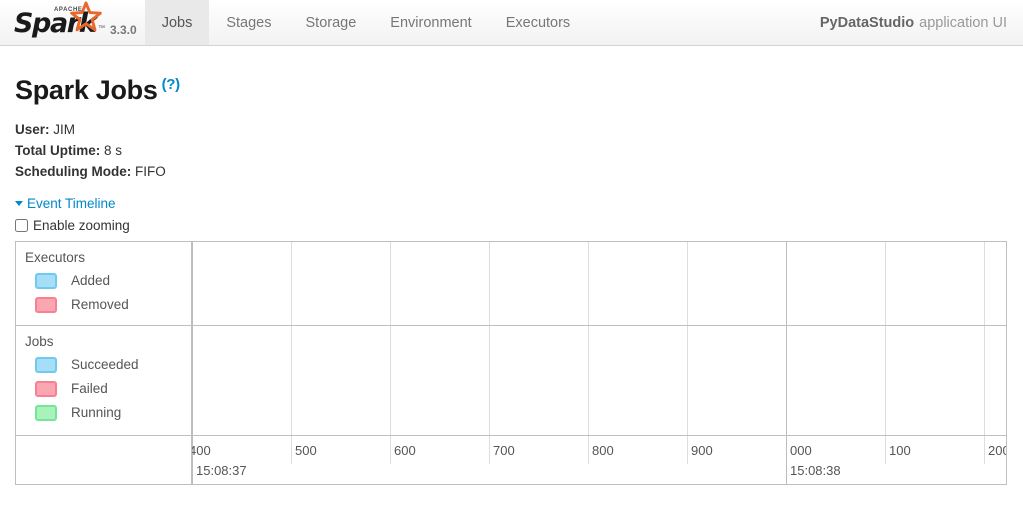 This screenshot has width=1023, height=511. I want to click on tab-executors: Executors, so click(538, 22).